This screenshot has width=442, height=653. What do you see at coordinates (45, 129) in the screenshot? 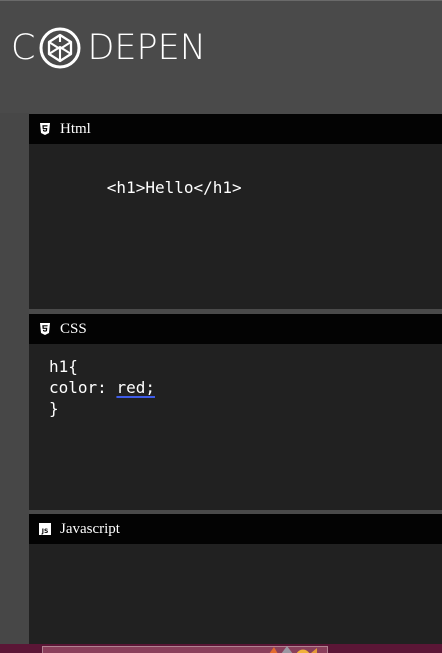
I see `html5-icon` at bounding box center [45, 129].